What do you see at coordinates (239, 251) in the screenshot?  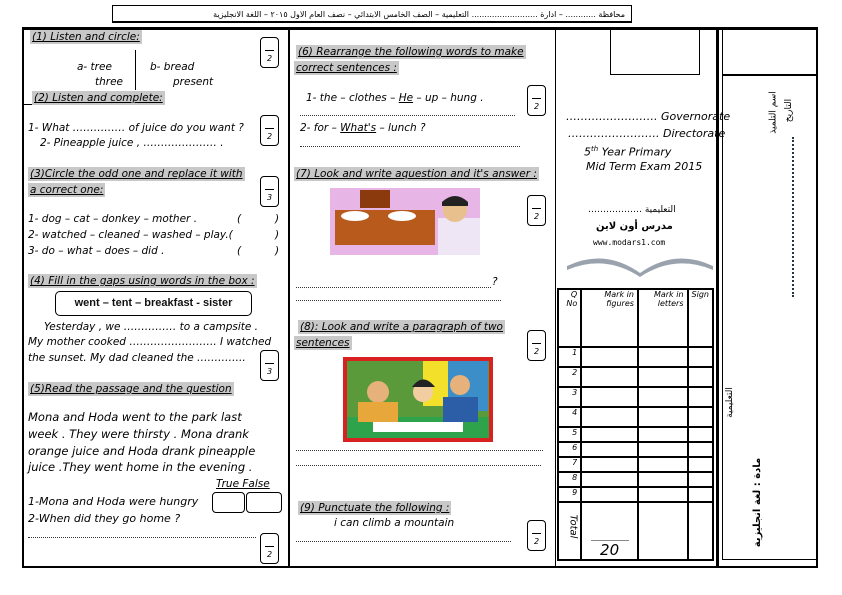 I see `paren: (` at bounding box center [239, 251].